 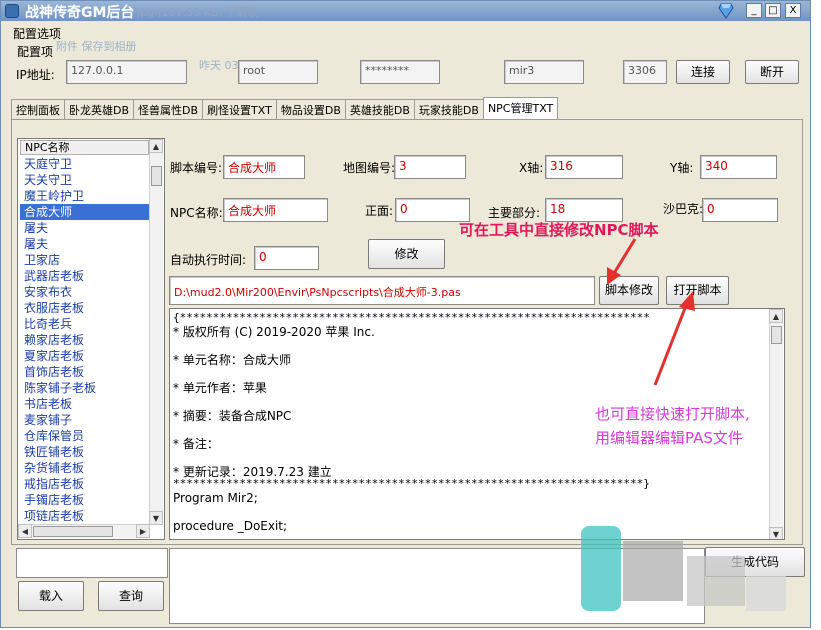 What do you see at coordinates (448, 109) in the screenshot?
I see `tab-player-skill-db: 玩家技能DB` at bounding box center [448, 109].